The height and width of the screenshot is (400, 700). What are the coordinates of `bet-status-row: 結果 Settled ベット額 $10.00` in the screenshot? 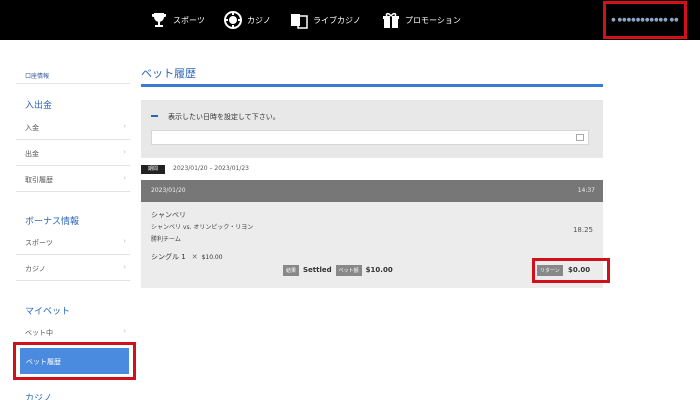 It's located at (341, 270).